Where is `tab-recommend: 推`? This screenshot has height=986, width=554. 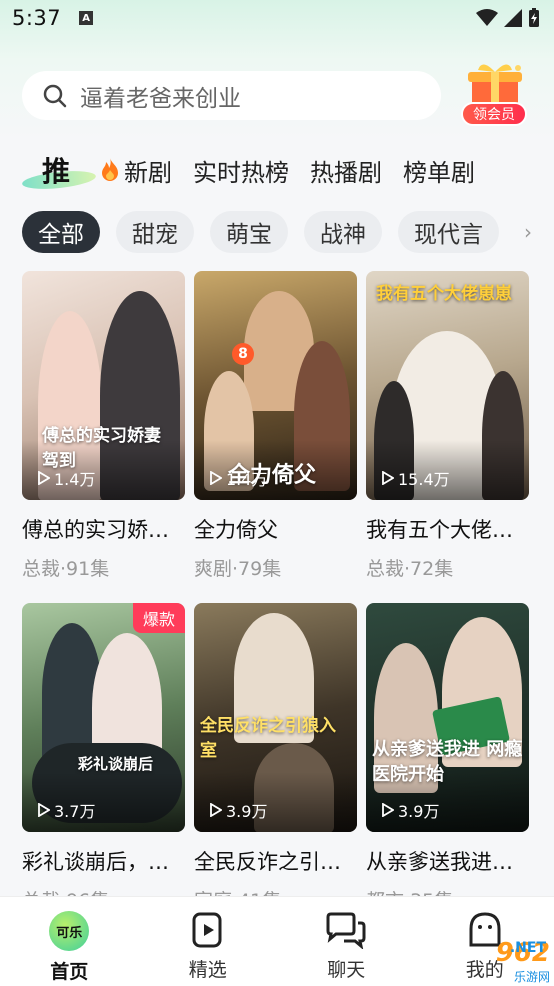
tab-recommend: 推 is located at coordinates (60, 170).